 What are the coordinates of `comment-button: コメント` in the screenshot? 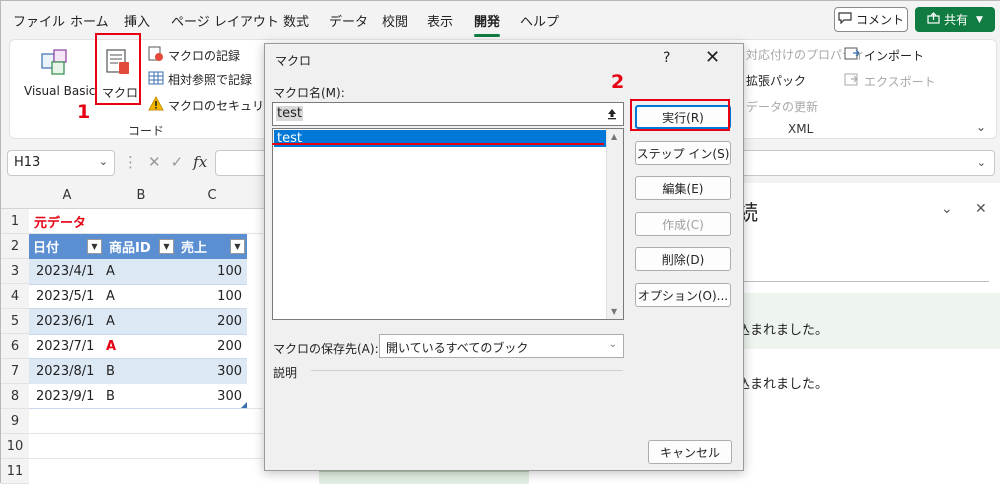 It's located at (871, 19).